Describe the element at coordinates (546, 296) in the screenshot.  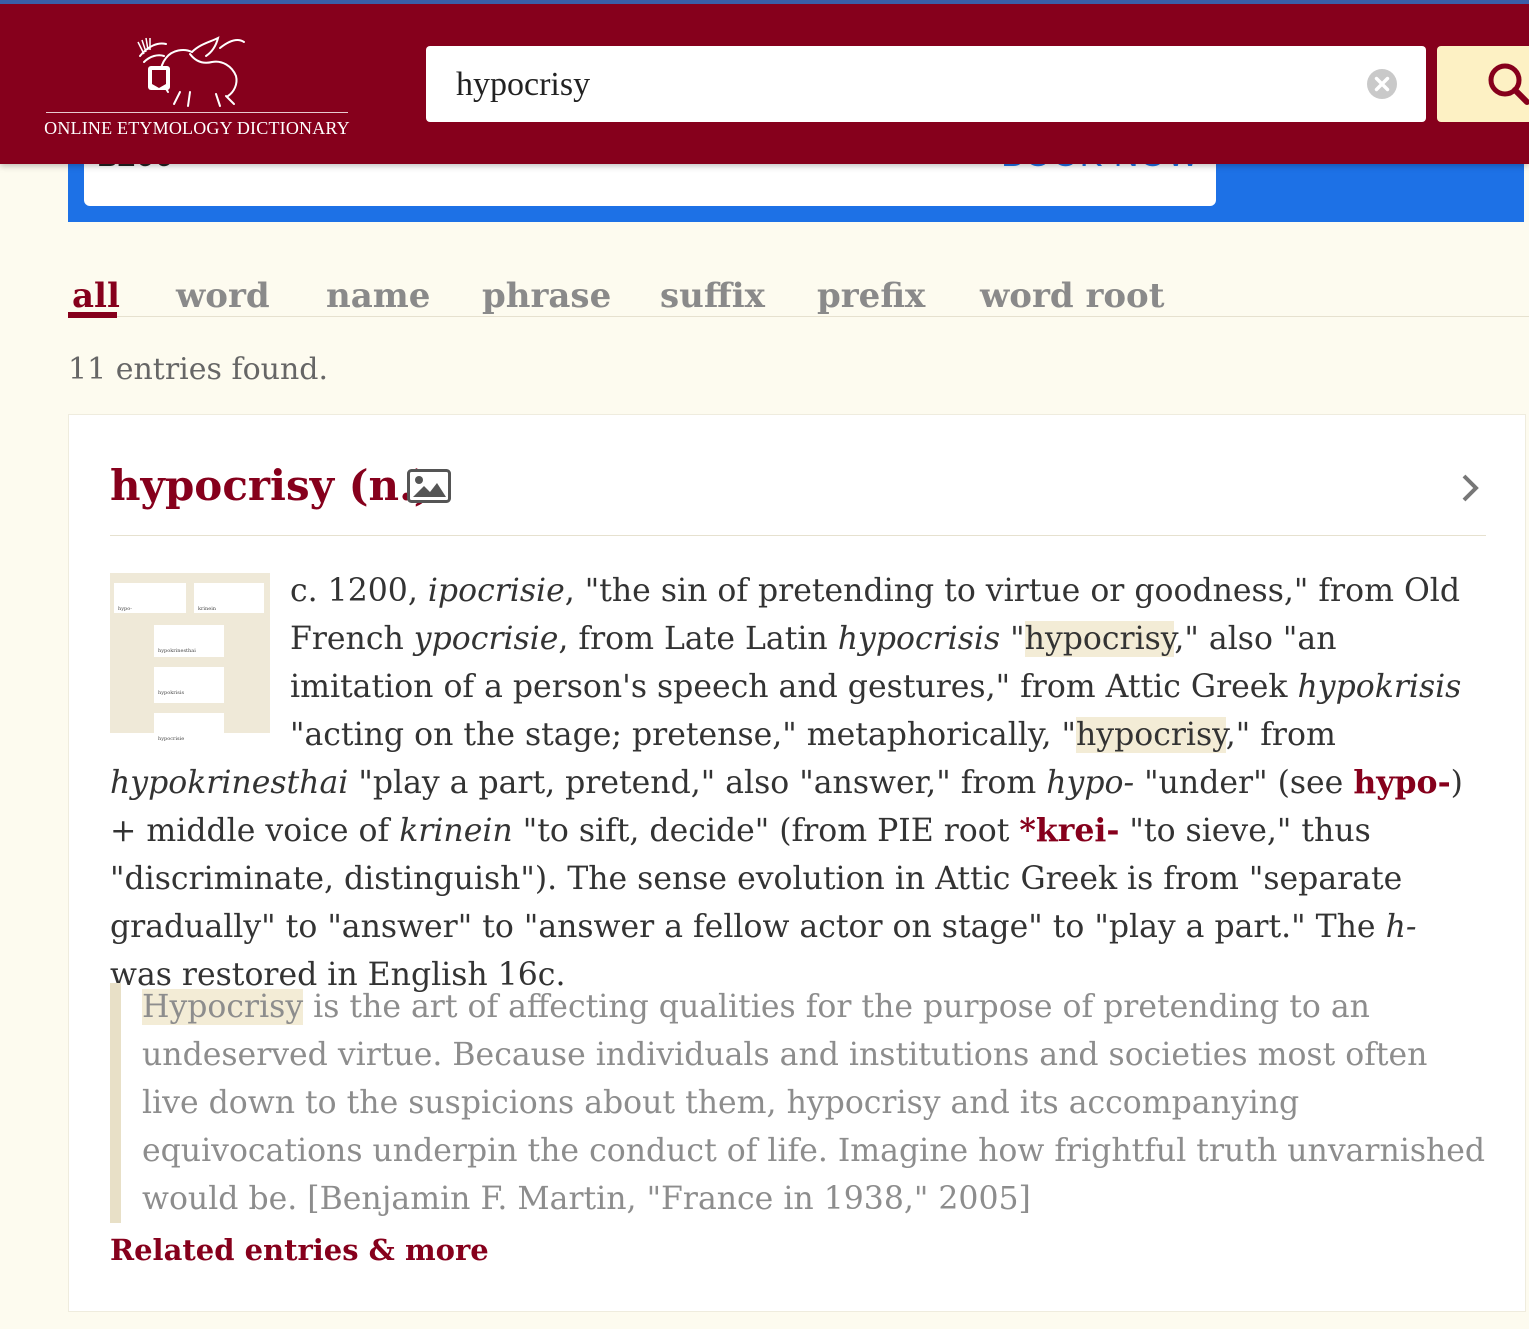
I see `tab-phrase: phrase` at that location.